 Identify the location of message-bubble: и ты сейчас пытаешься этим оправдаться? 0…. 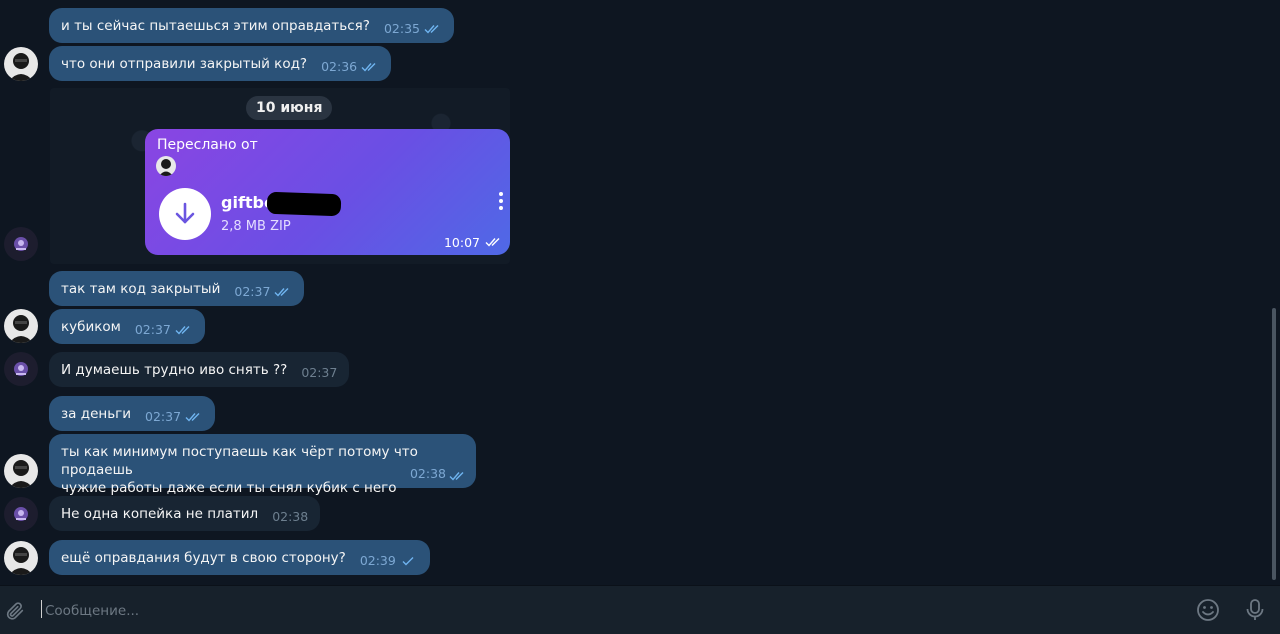
(251, 25).